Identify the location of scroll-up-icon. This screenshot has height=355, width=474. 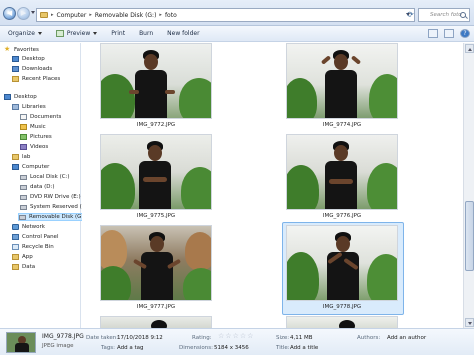
(469, 48).